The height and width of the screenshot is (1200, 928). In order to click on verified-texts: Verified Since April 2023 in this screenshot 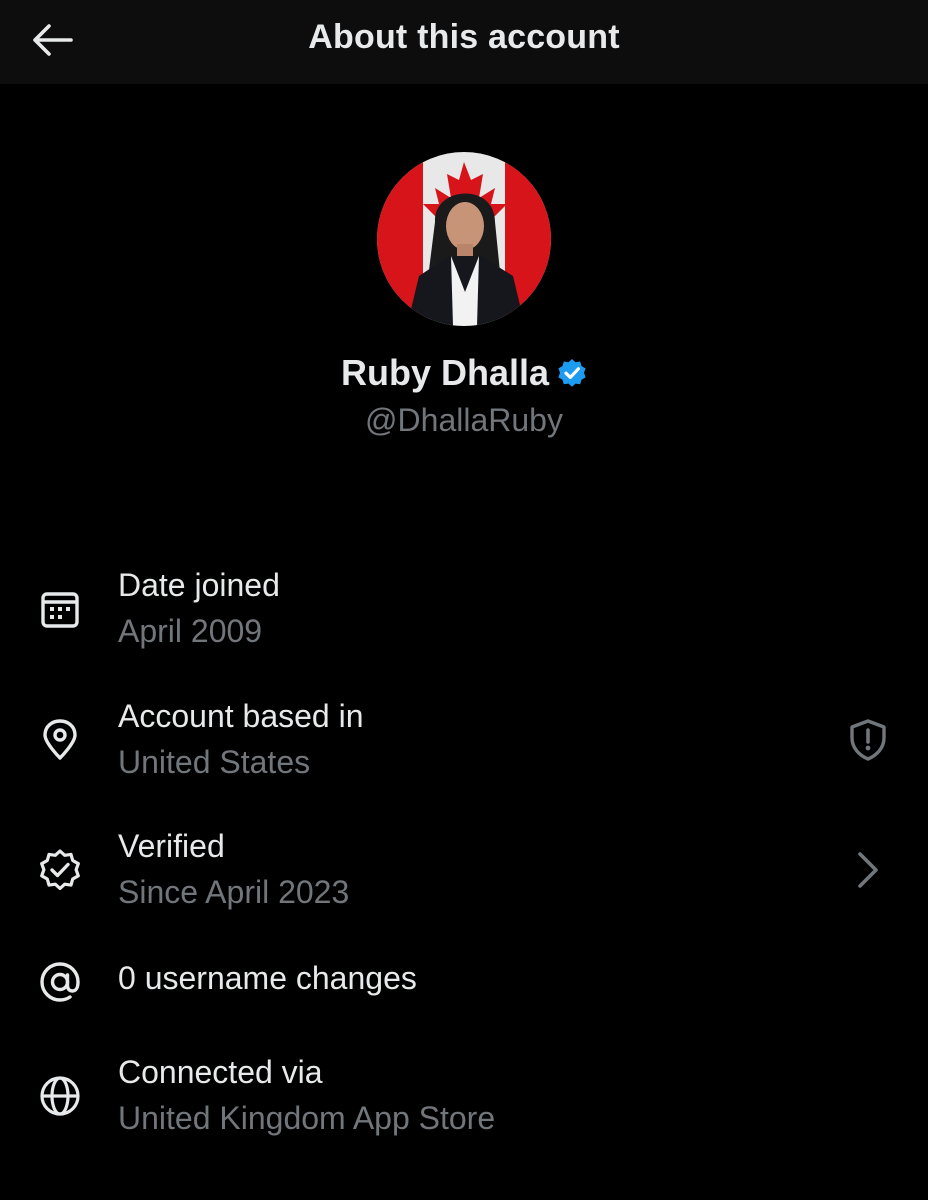, I will do `click(233, 869)`.